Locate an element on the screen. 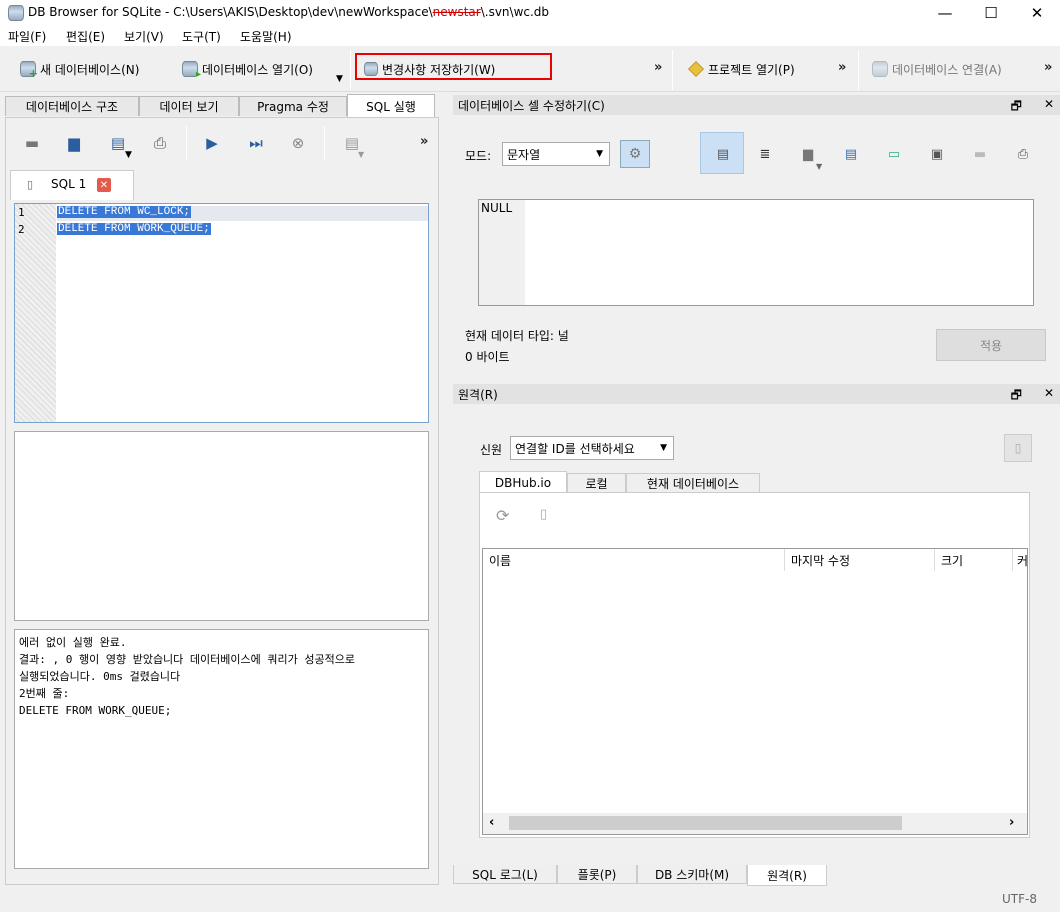  horizontal-scrollbar: ‹ › is located at coordinates (755, 823).